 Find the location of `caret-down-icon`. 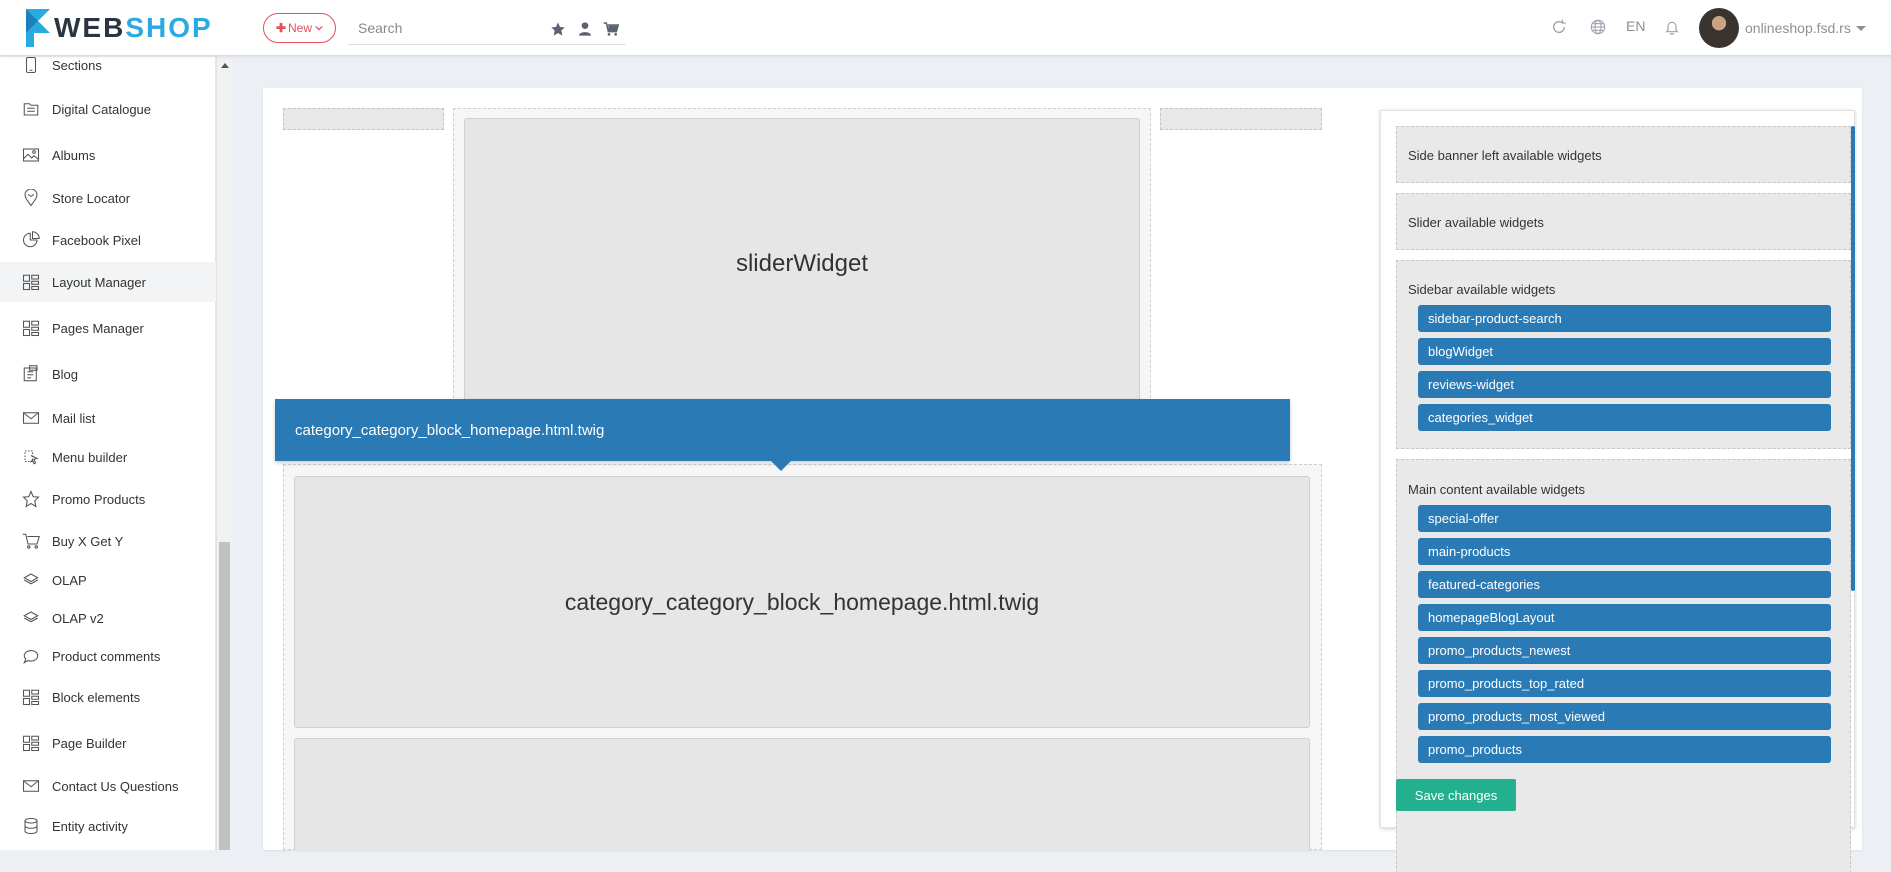

caret-down-icon is located at coordinates (1861, 28).